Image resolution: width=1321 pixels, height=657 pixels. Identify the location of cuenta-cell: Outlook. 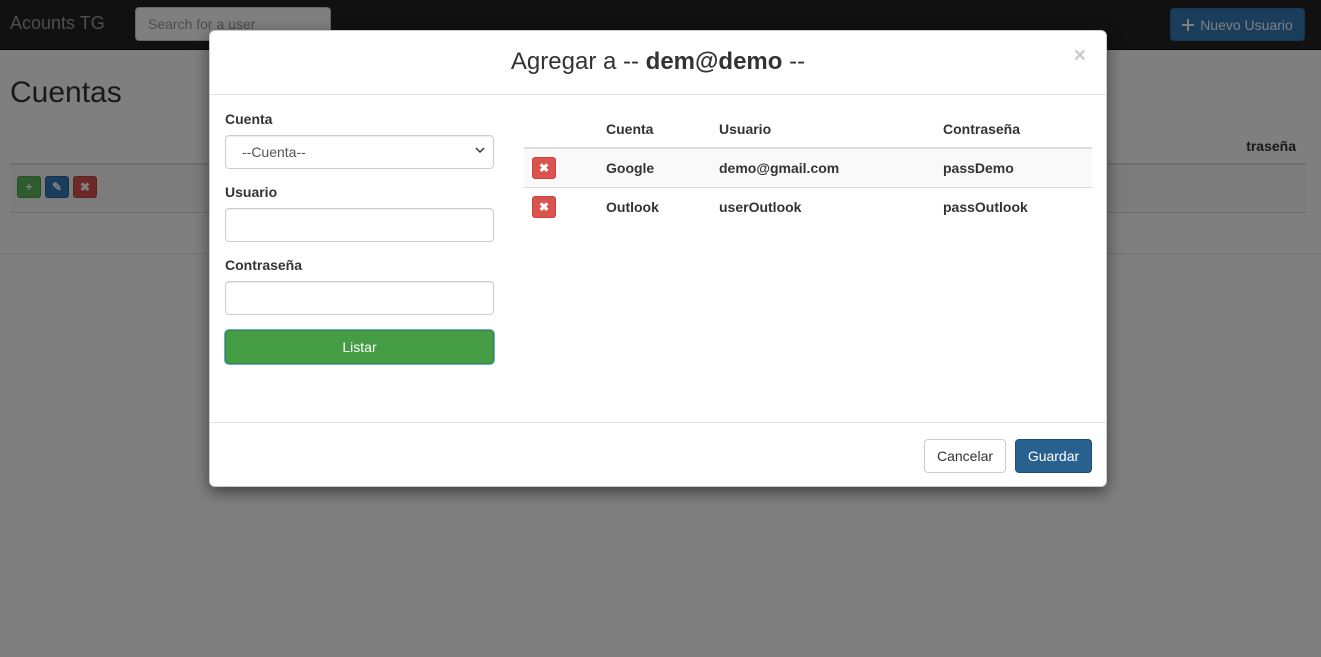
(654, 206).